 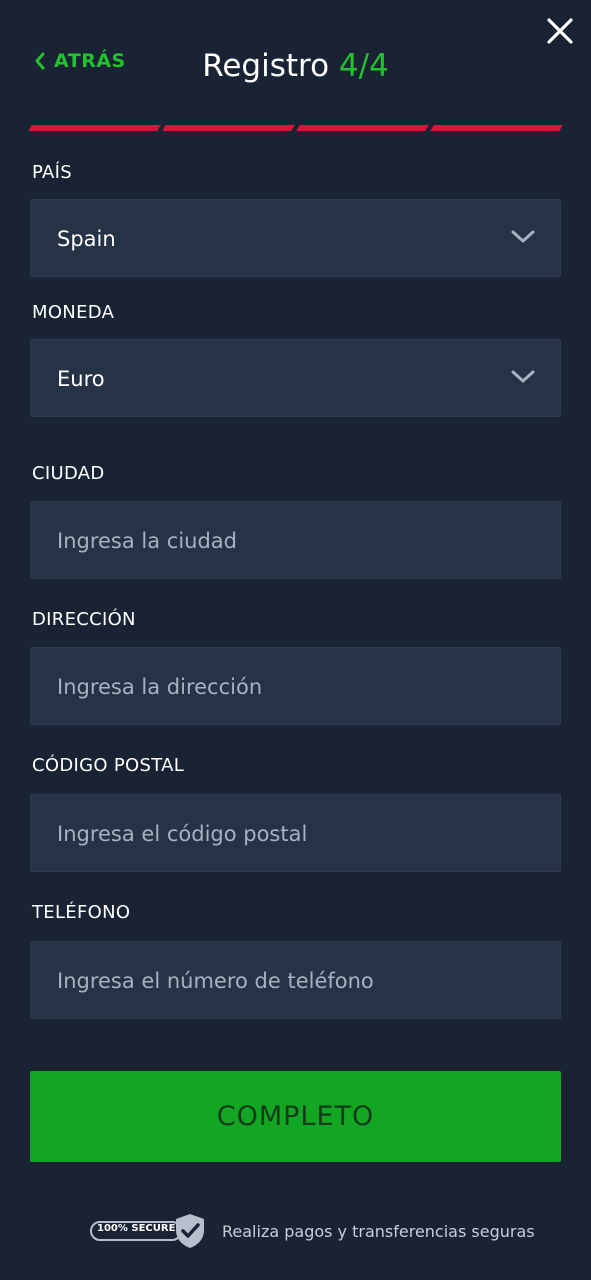 What do you see at coordinates (147, 541) in the screenshot?
I see `city-placeholder: Ingresa la ciudad` at bounding box center [147, 541].